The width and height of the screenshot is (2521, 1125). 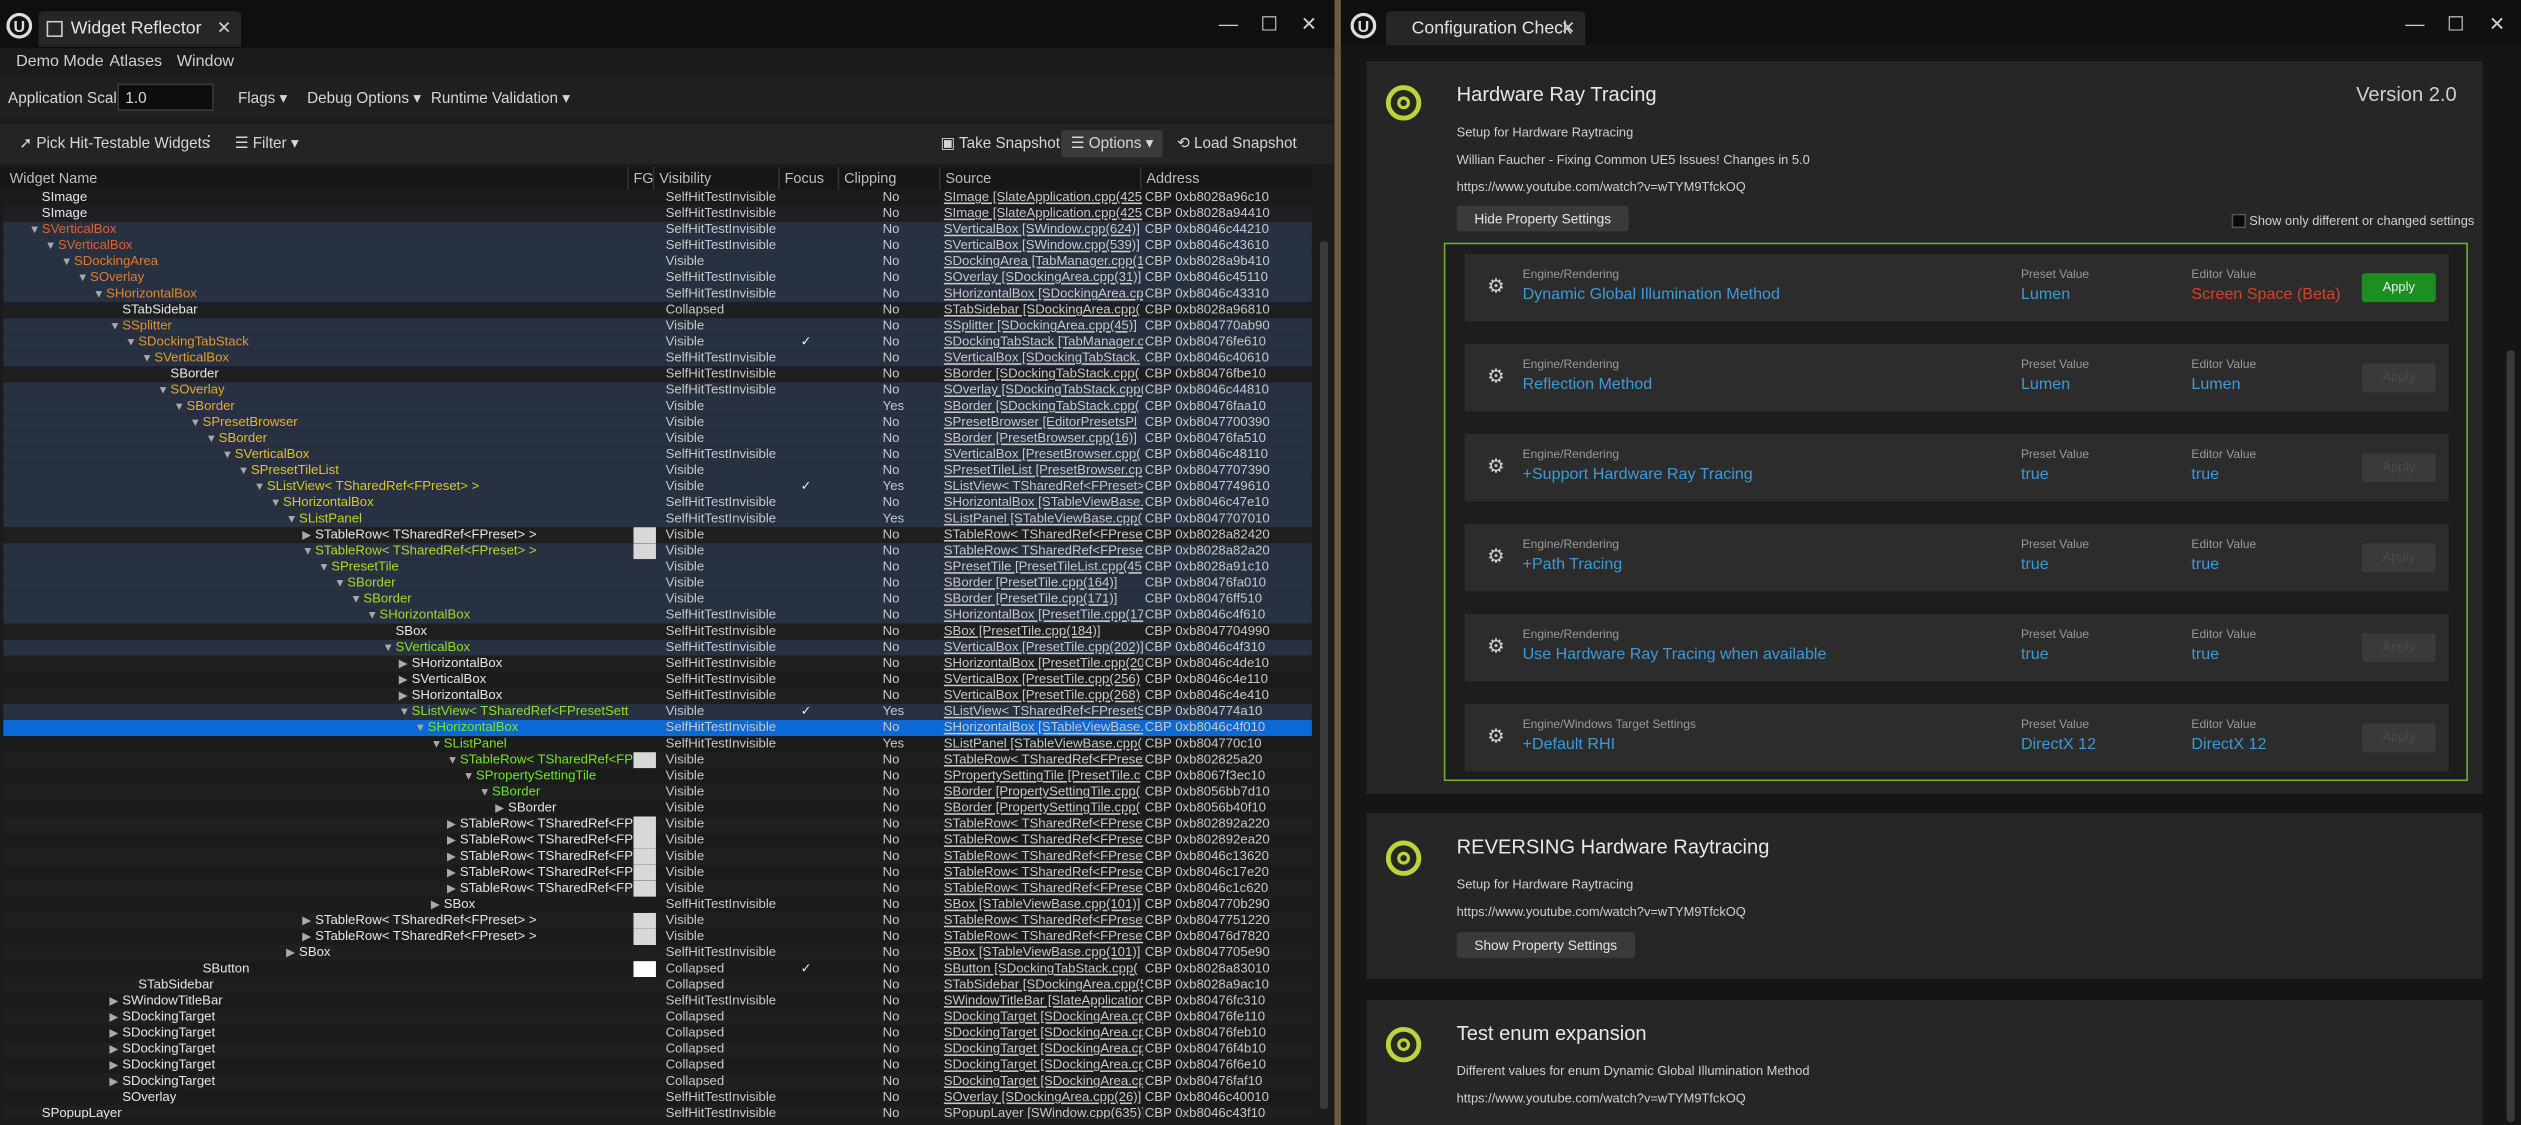 I want to click on debug-options-dropdown: Debug Options ▾, so click(x=364, y=99).